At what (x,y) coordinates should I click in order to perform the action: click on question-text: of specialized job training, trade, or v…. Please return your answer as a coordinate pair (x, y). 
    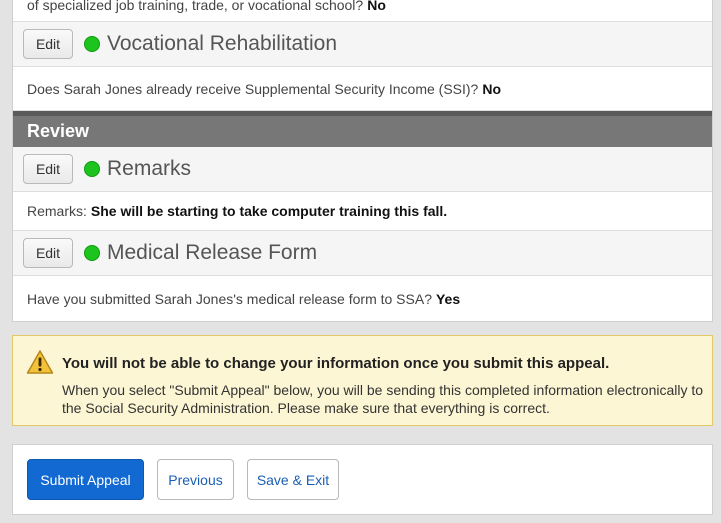
    Looking at the image, I should click on (195, 6).